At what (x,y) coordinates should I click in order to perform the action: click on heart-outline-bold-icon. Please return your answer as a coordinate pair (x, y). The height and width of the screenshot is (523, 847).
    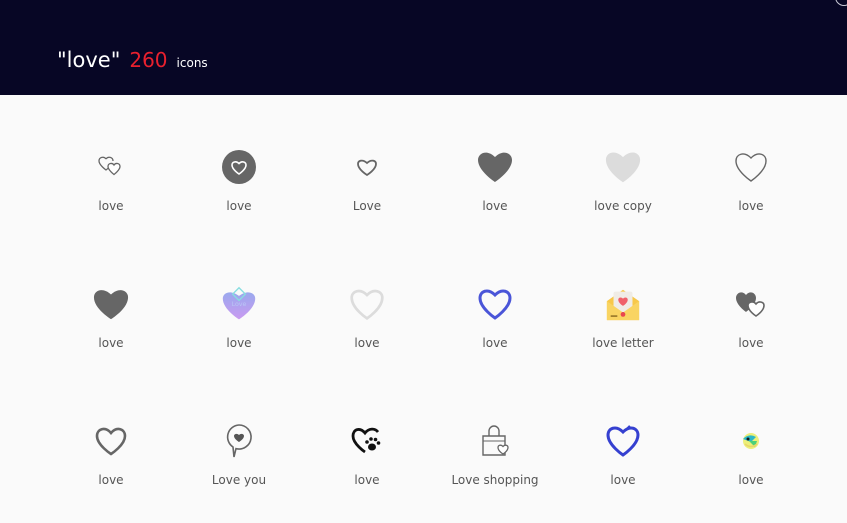
    Looking at the image, I should click on (111, 441).